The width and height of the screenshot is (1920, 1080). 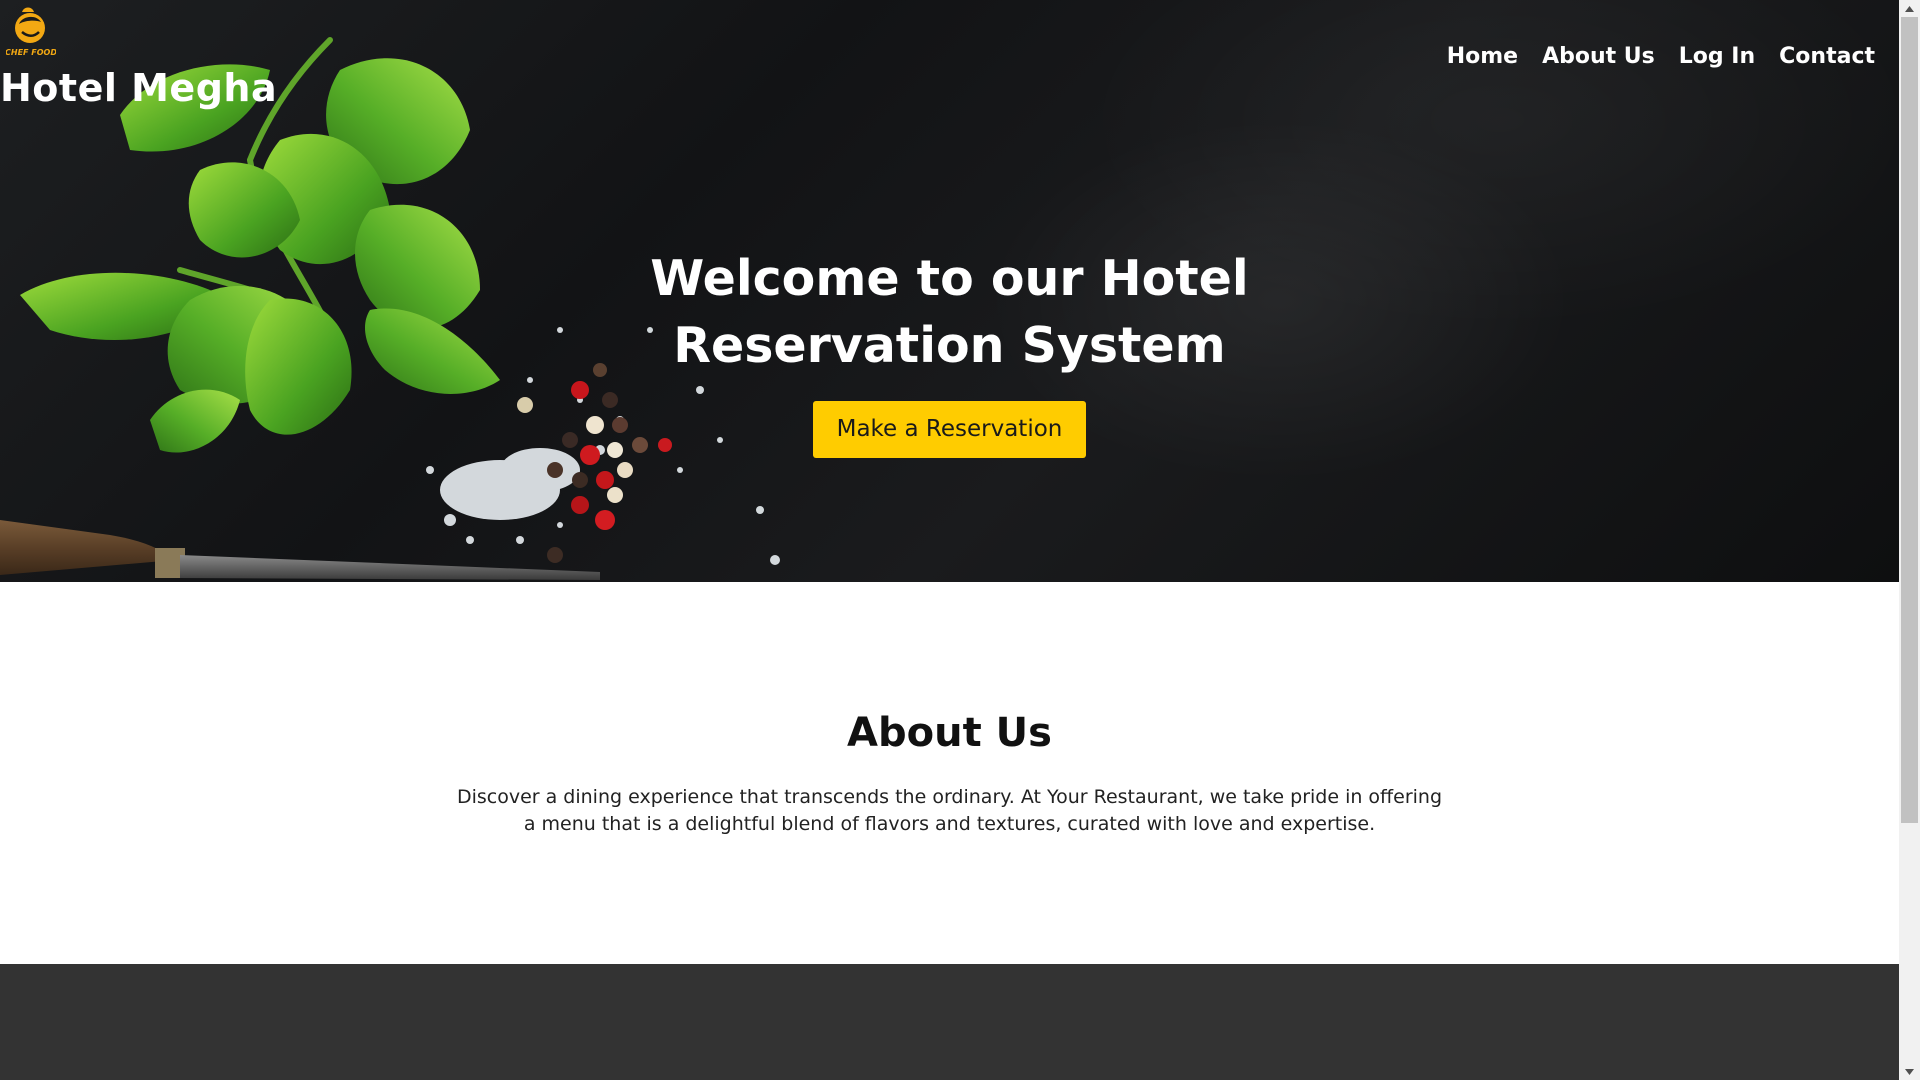 I want to click on main-nav: Home About Us Log In Contact, so click(x=1649, y=56).